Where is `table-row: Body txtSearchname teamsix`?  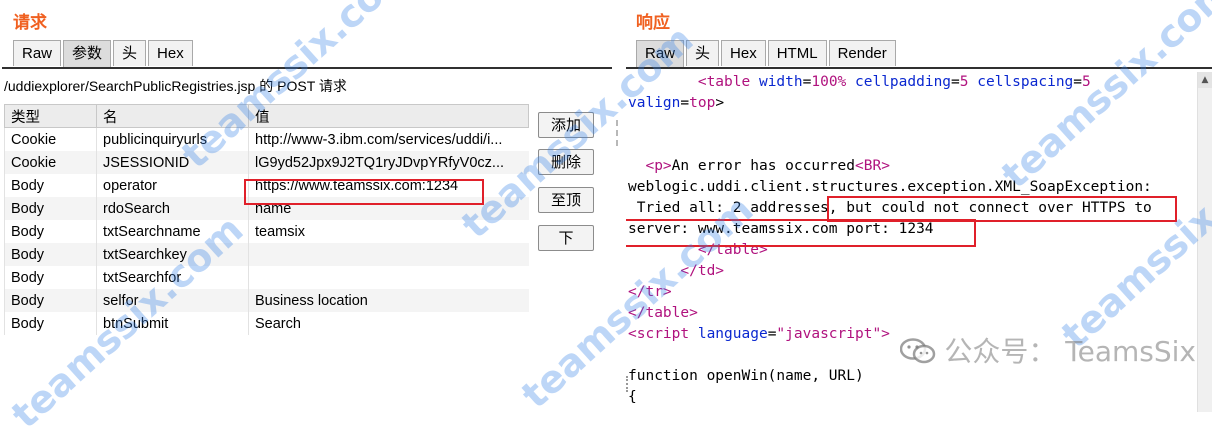
table-row: Body txtSearchname teamsix is located at coordinates (266, 231).